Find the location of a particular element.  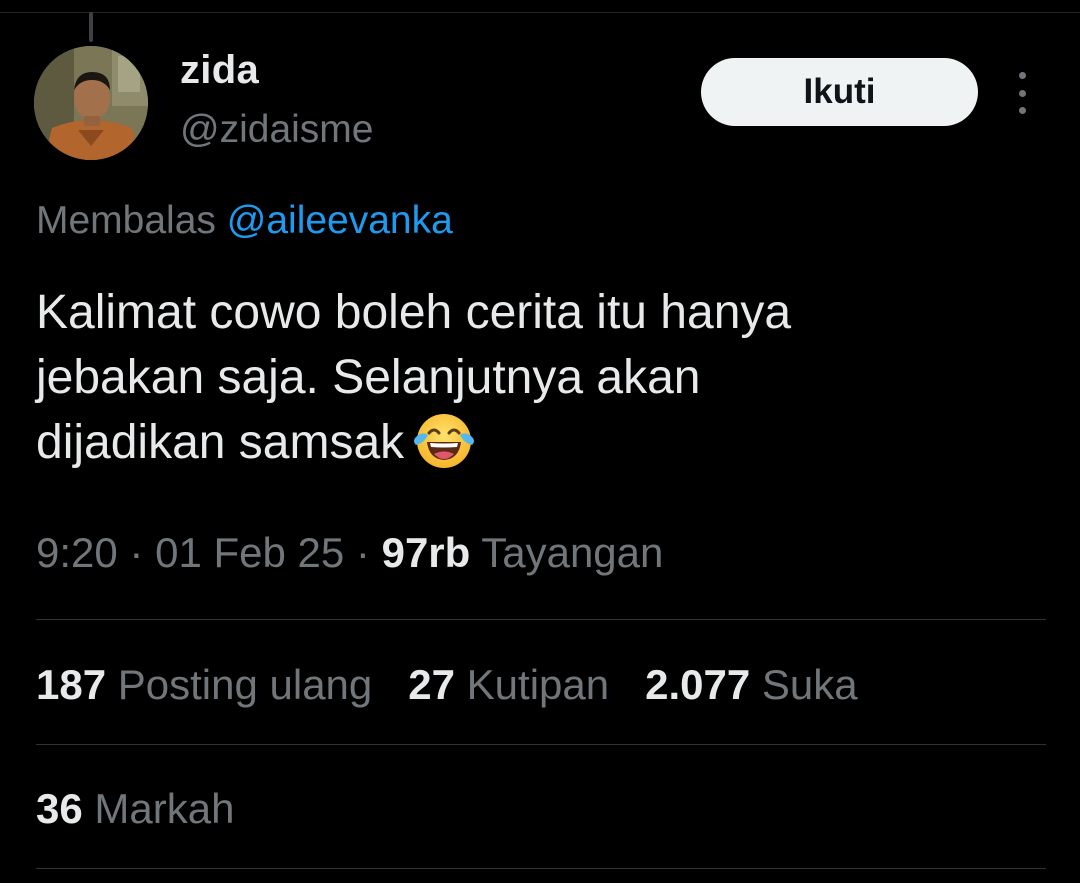

reply-context: Membalas @aileevanka is located at coordinates (244, 221).